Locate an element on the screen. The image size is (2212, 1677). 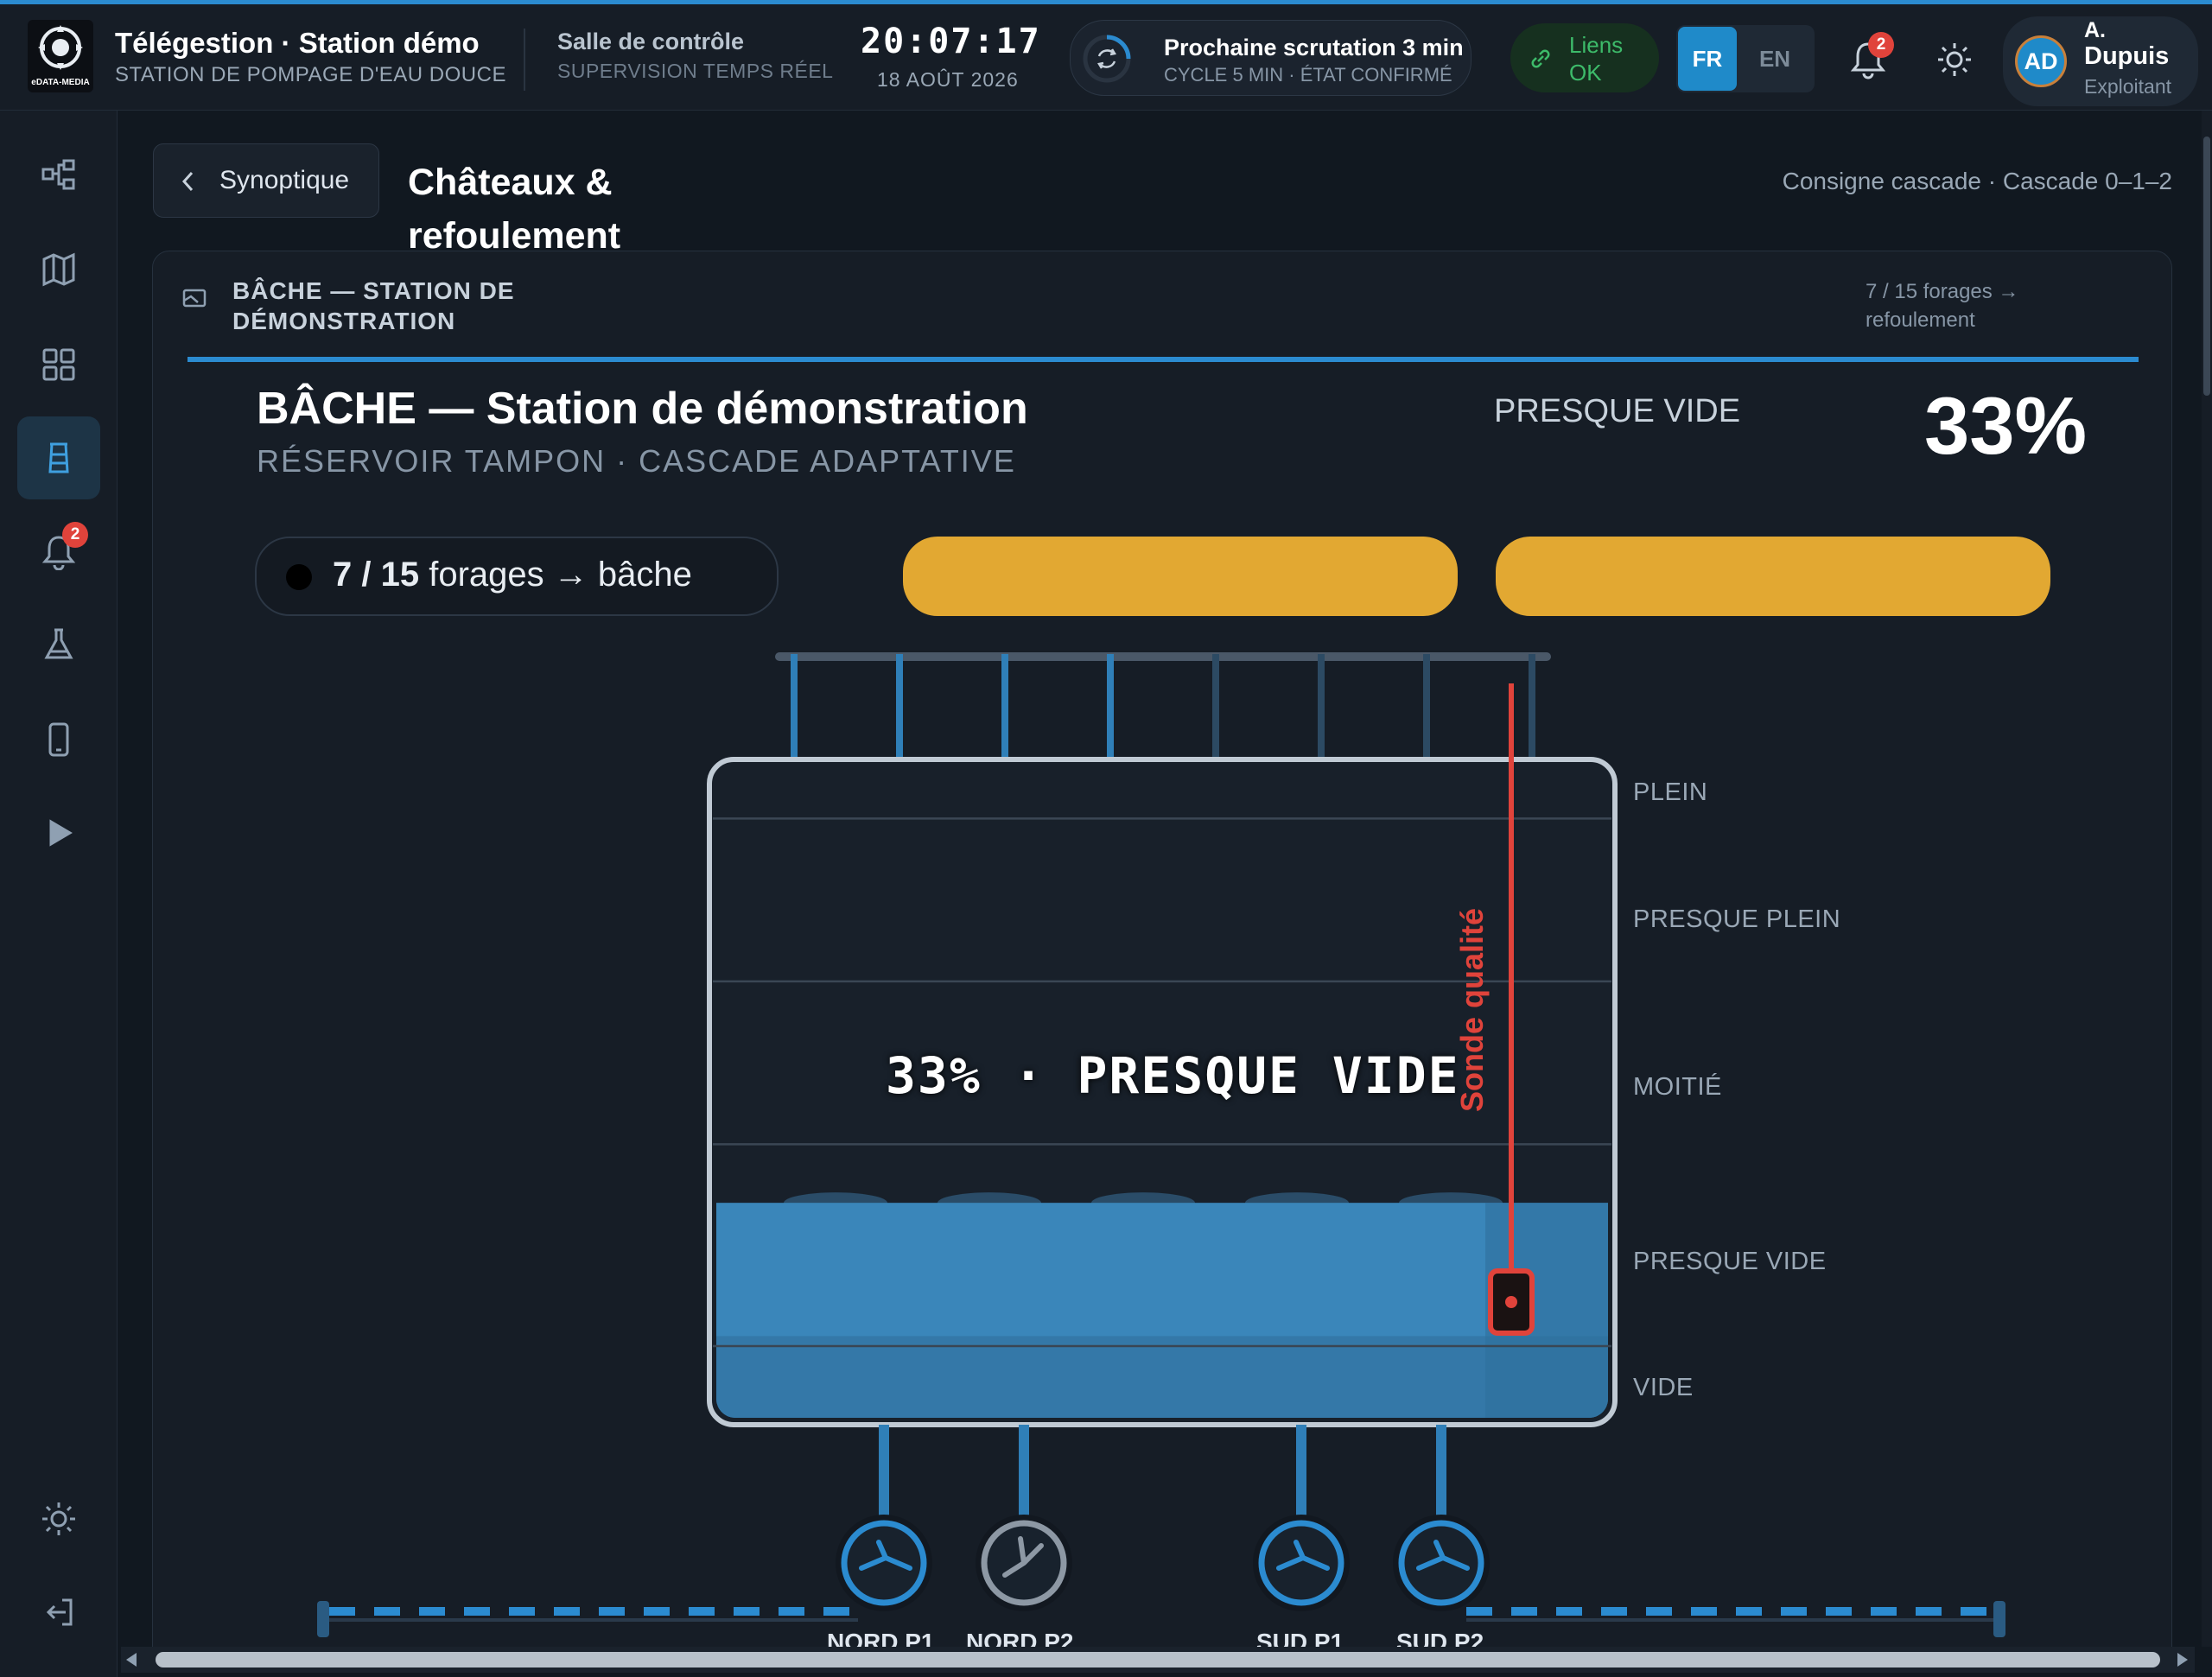
sidebar-item-lab is located at coordinates (58, 644).